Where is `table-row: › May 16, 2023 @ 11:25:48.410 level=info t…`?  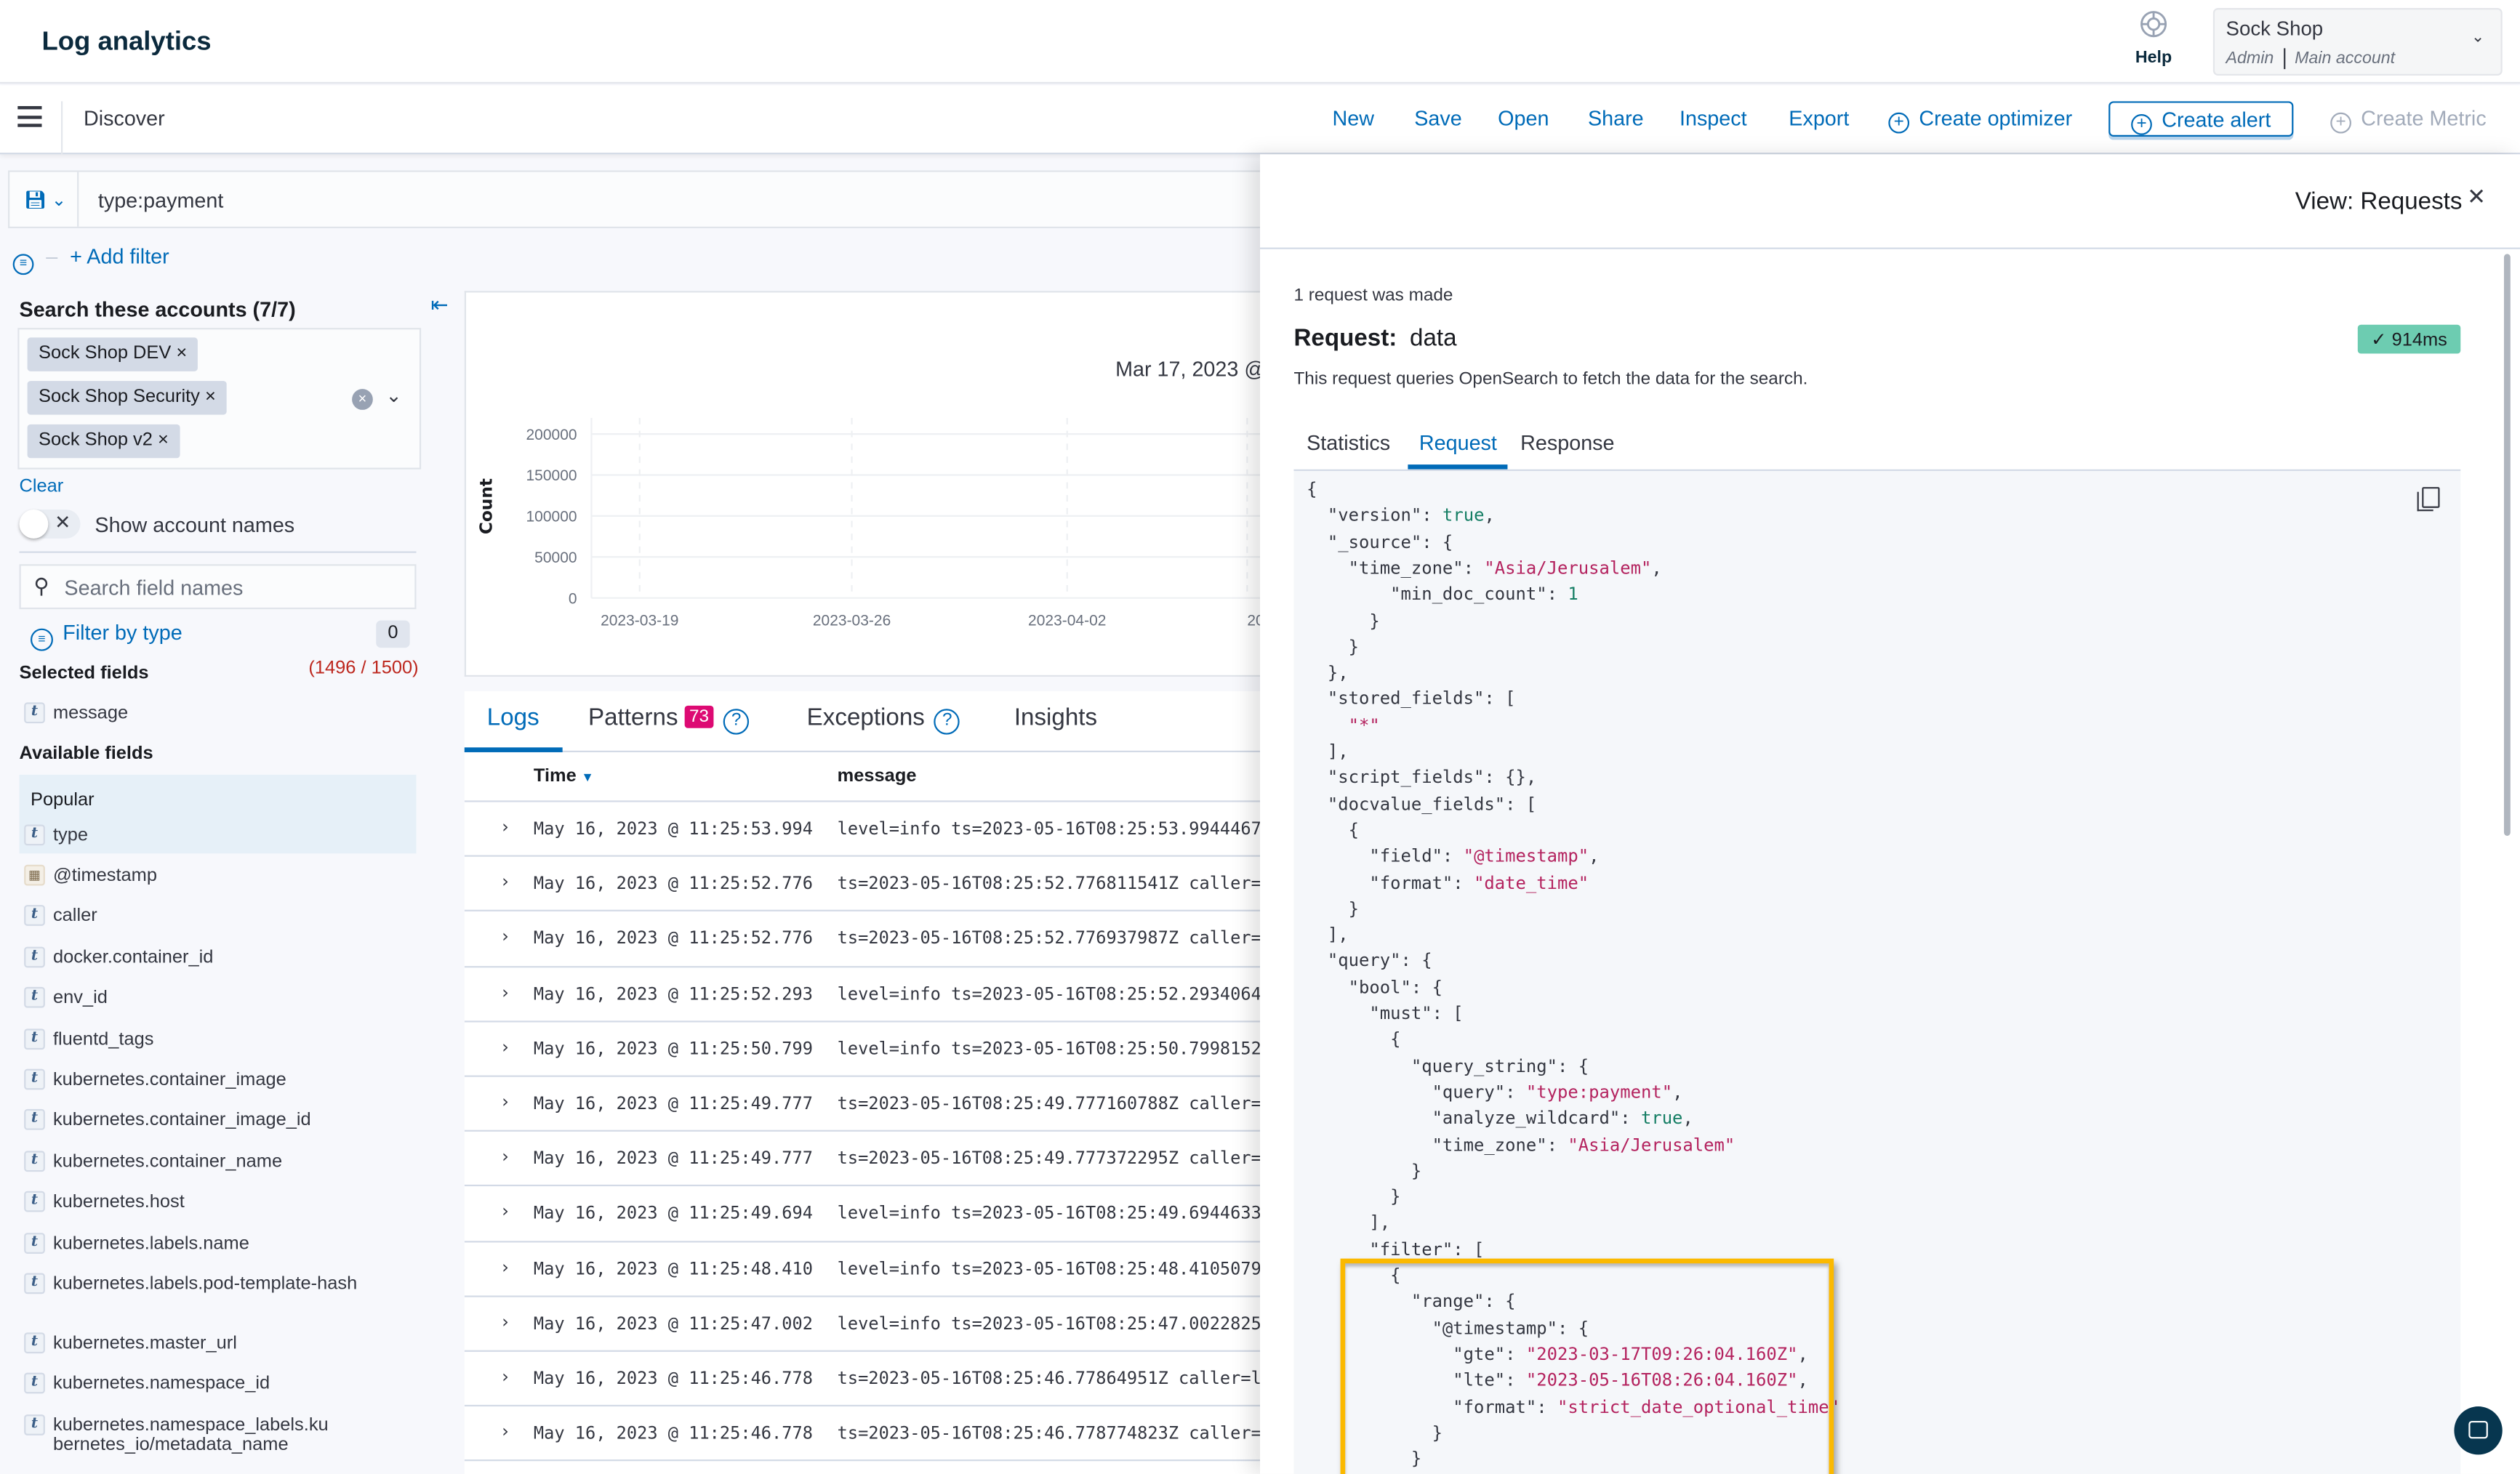 table-row: › May 16, 2023 @ 11:25:48.410 level=info t… is located at coordinates (882, 1269).